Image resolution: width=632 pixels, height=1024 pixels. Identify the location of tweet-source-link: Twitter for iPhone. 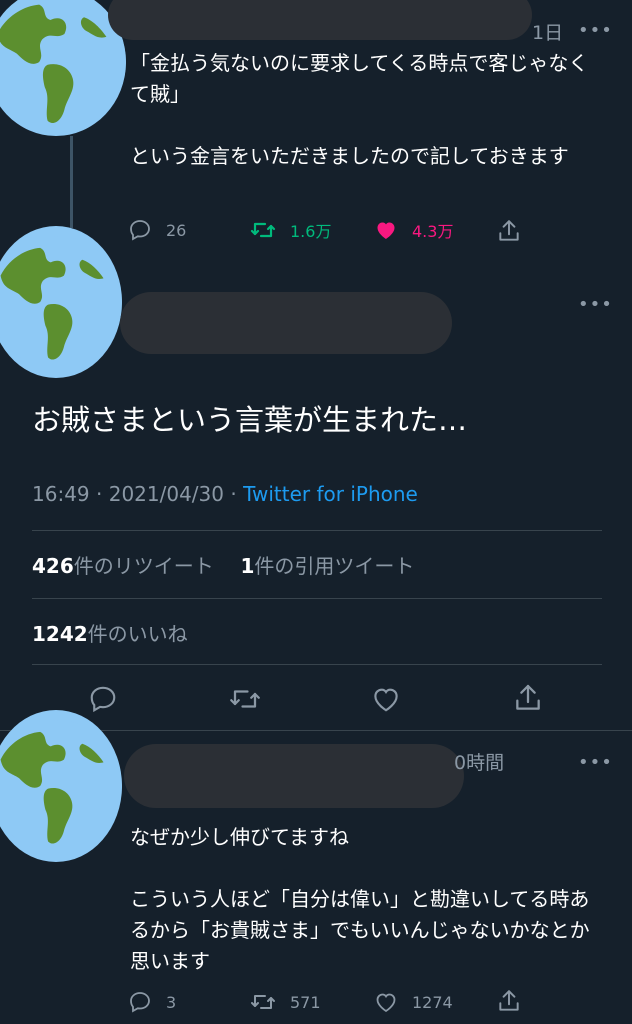
(330, 494).